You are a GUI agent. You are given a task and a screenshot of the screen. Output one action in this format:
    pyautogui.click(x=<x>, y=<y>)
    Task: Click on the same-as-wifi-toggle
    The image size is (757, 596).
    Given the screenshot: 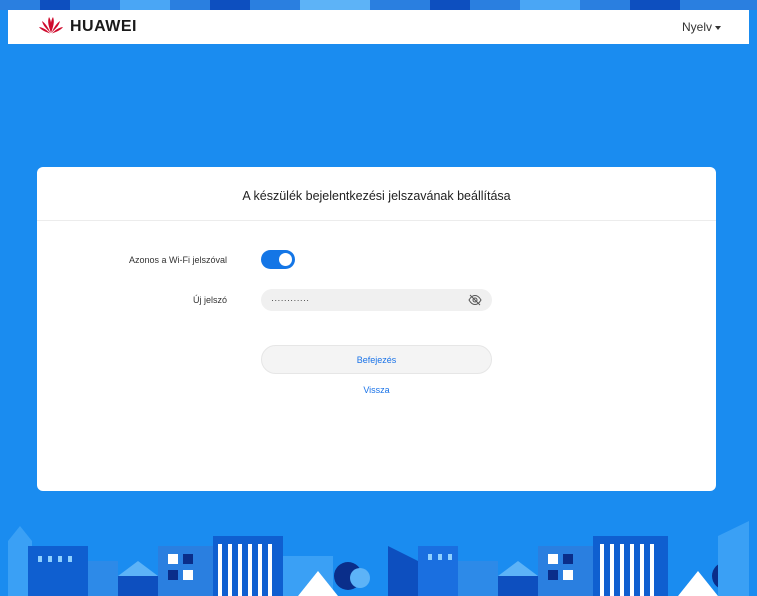 What is the action you would take?
    pyautogui.click(x=278, y=259)
    